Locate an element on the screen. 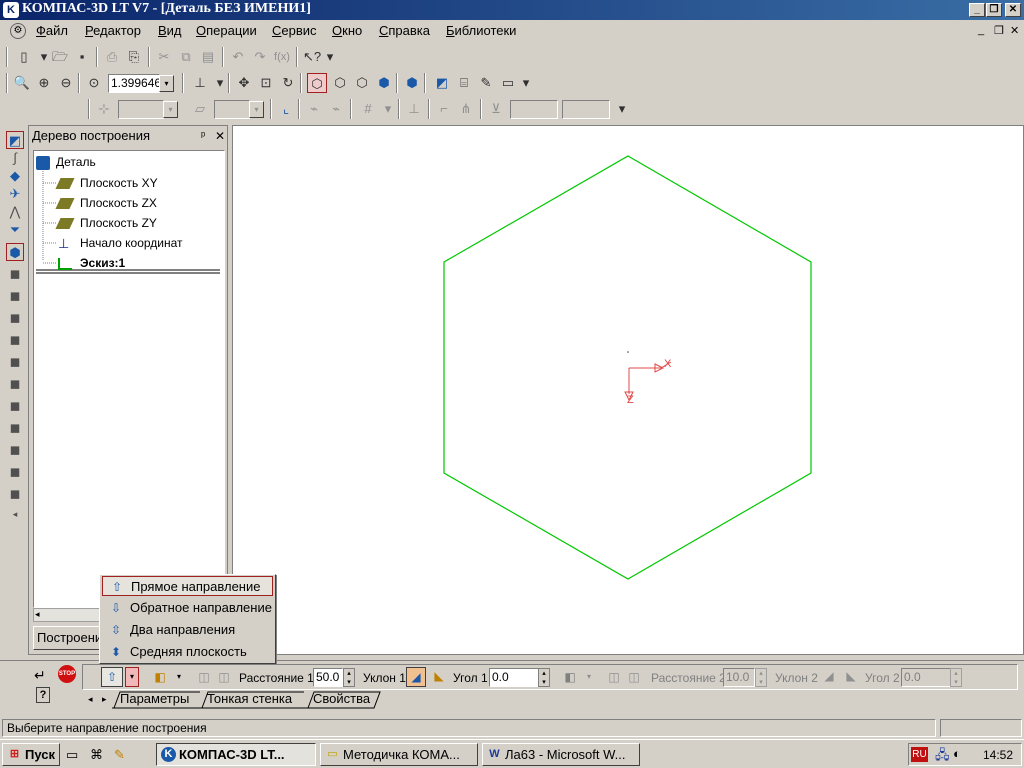 The image size is (1024, 768). distance2-field: 10.0 is located at coordinates (739, 677).